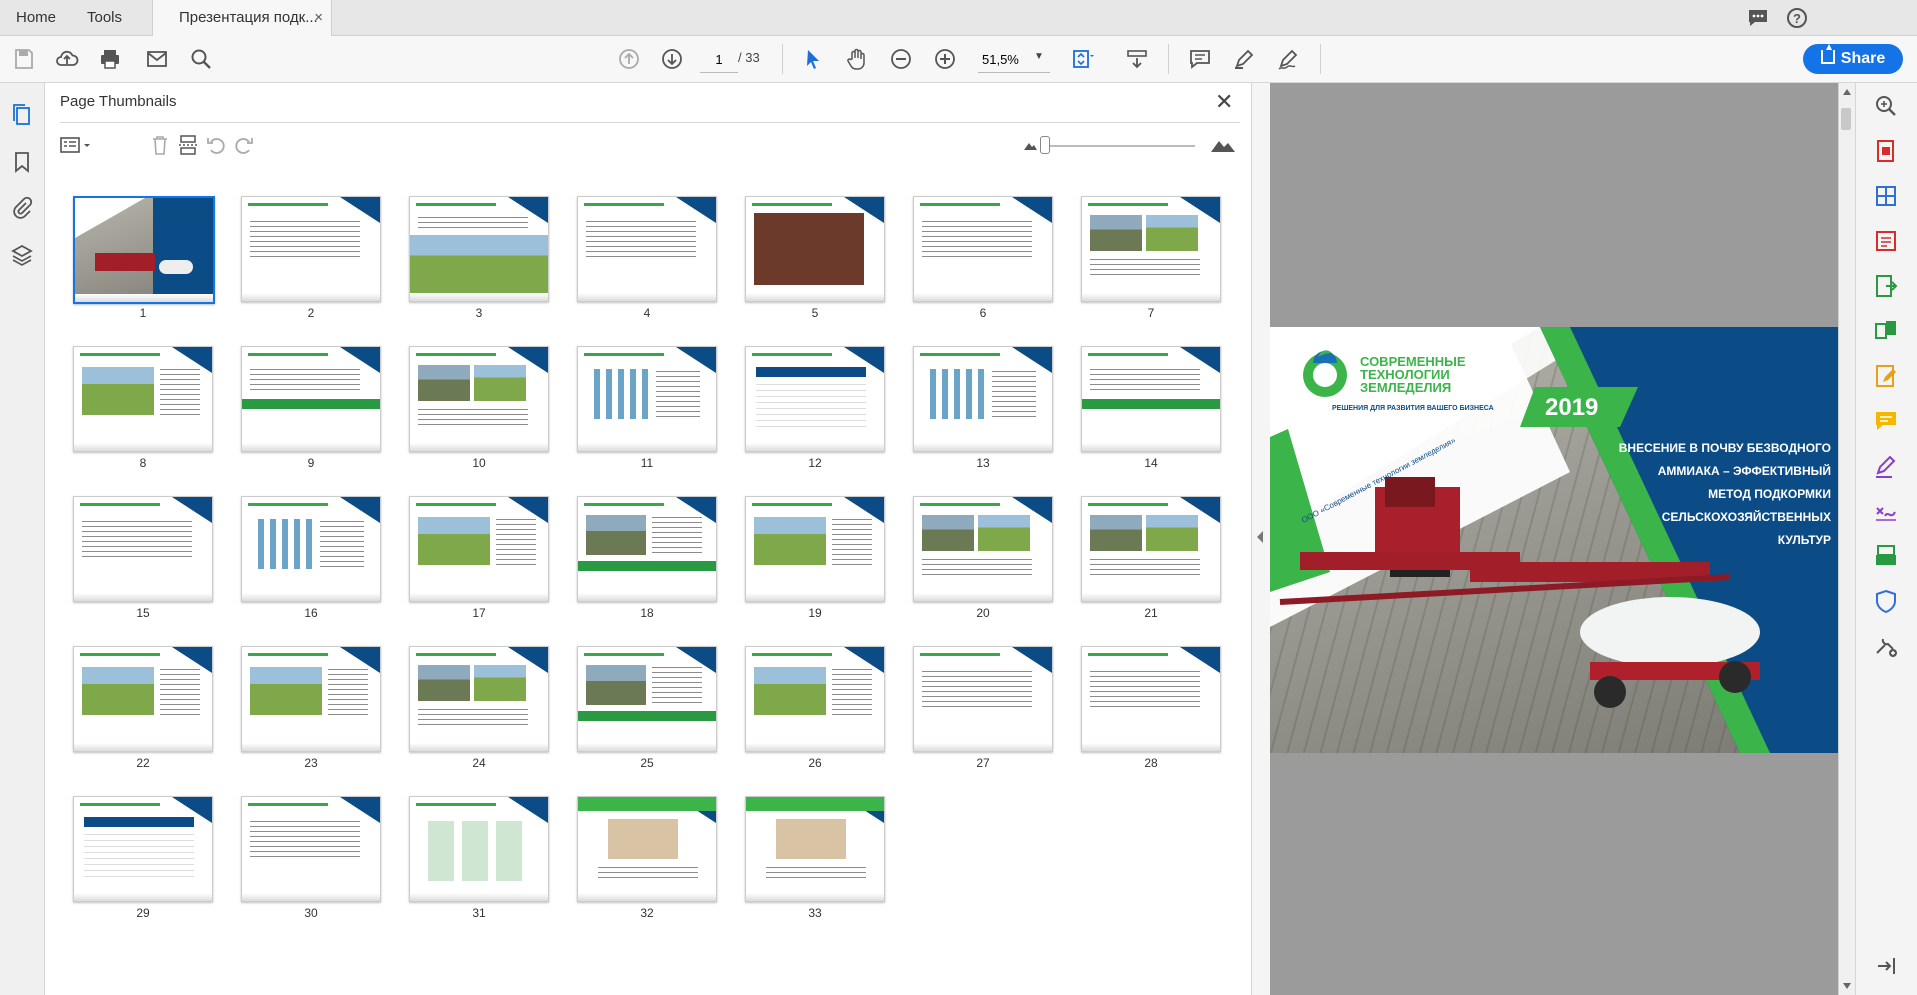  I want to click on zoom-dropdown-icon: ▼, so click(1039, 56).